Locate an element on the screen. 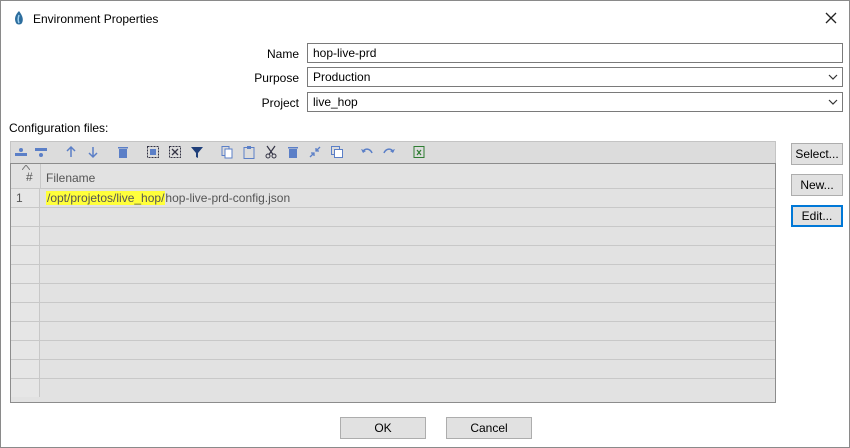 Image resolution: width=850 pixels, height=448 pixels. redo-icon is located at coordinates (389, 152).